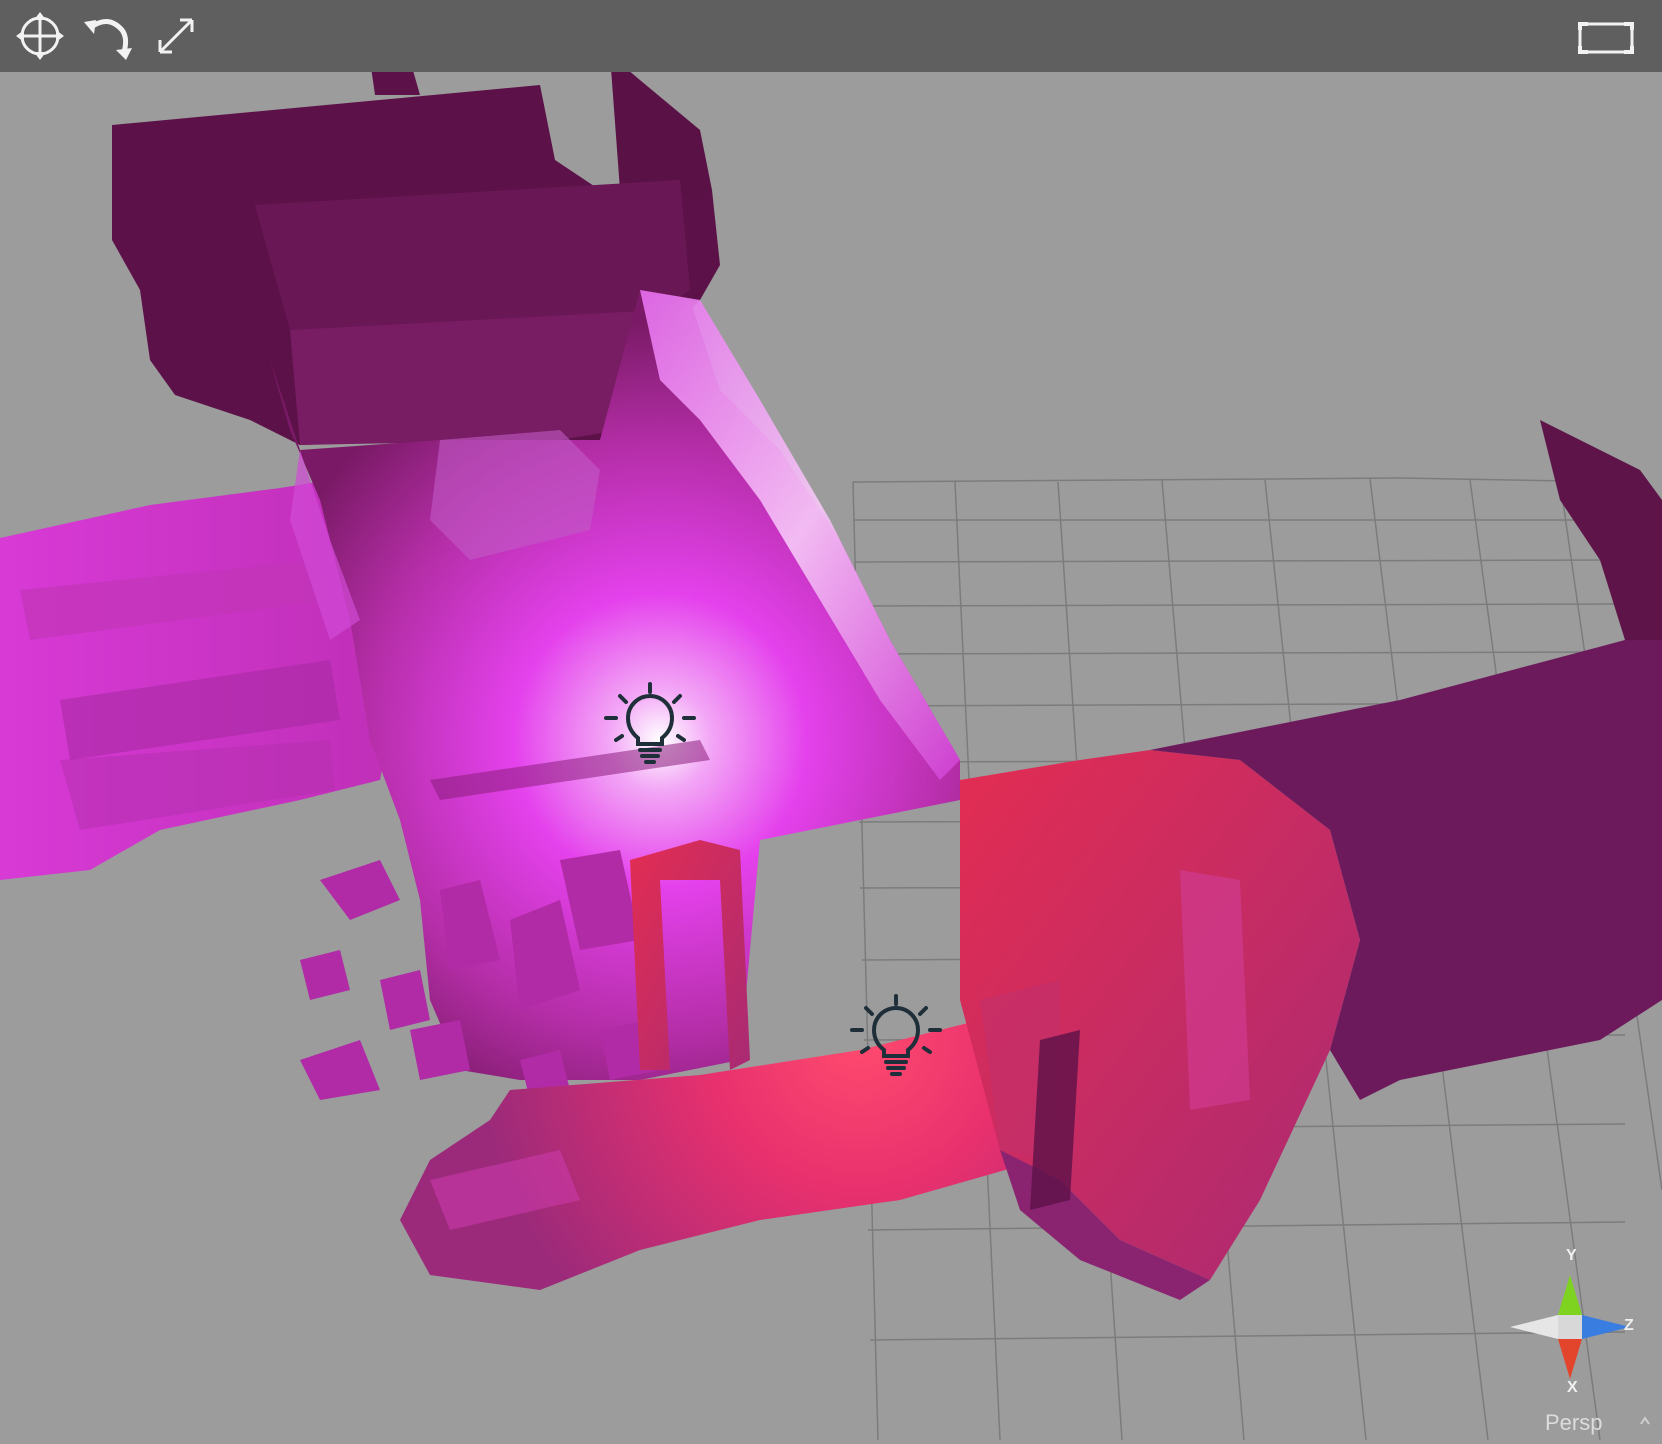 The image size is (1662, 1444). I want to click on z-axis-cone, so click(1606, 1327).